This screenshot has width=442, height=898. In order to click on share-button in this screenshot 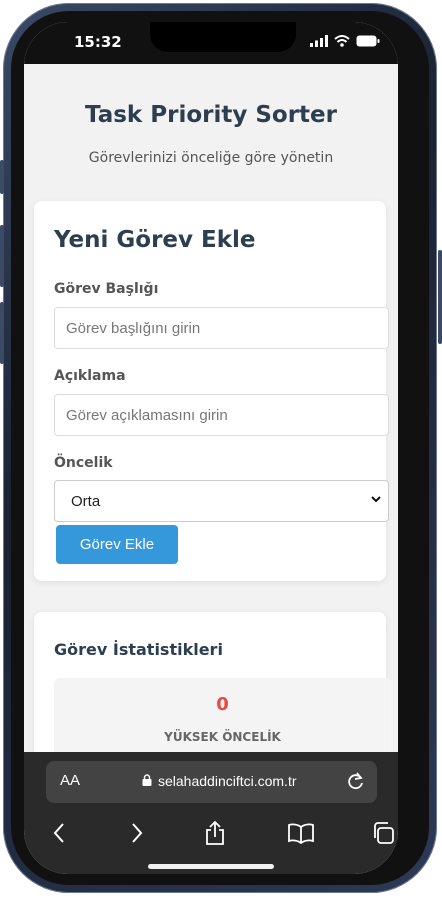, I will do `click(215, 833)`.